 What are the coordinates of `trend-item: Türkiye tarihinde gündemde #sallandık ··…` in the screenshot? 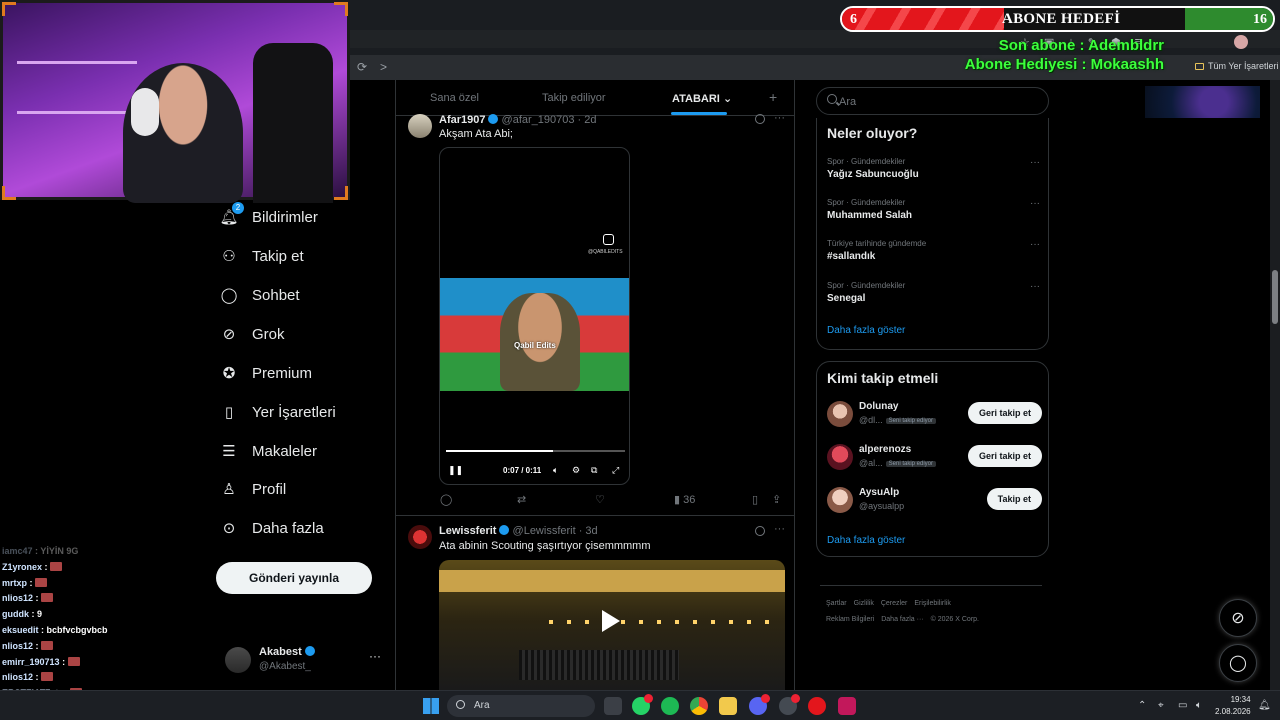 It's located at (934, 250).